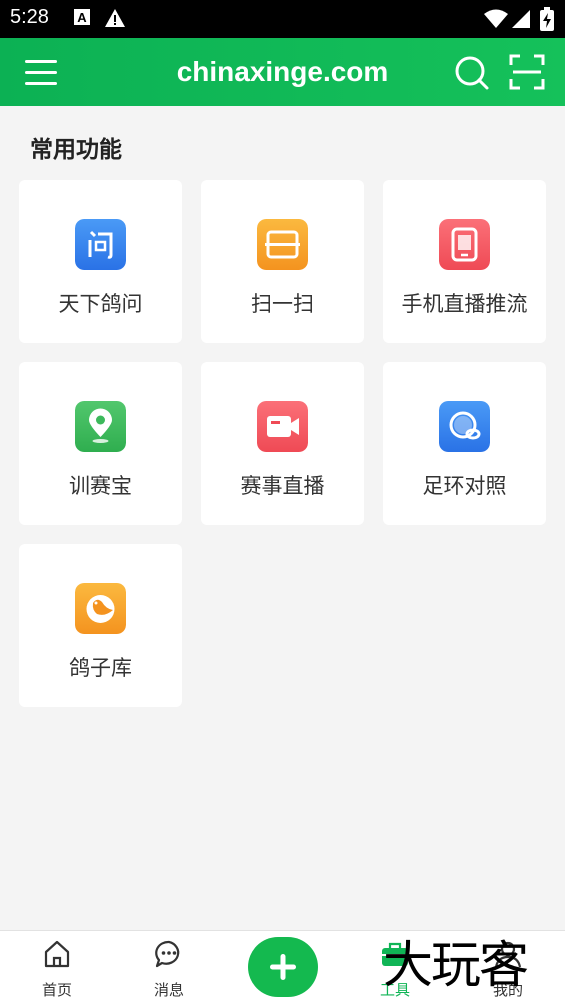 Image resolution: width=565 pixels, height=1004 pixels. What do you see at coordinates (282, 486) in the screenshot?
I see `tool-label: 赛事直播` at bounding box center [282, 486].